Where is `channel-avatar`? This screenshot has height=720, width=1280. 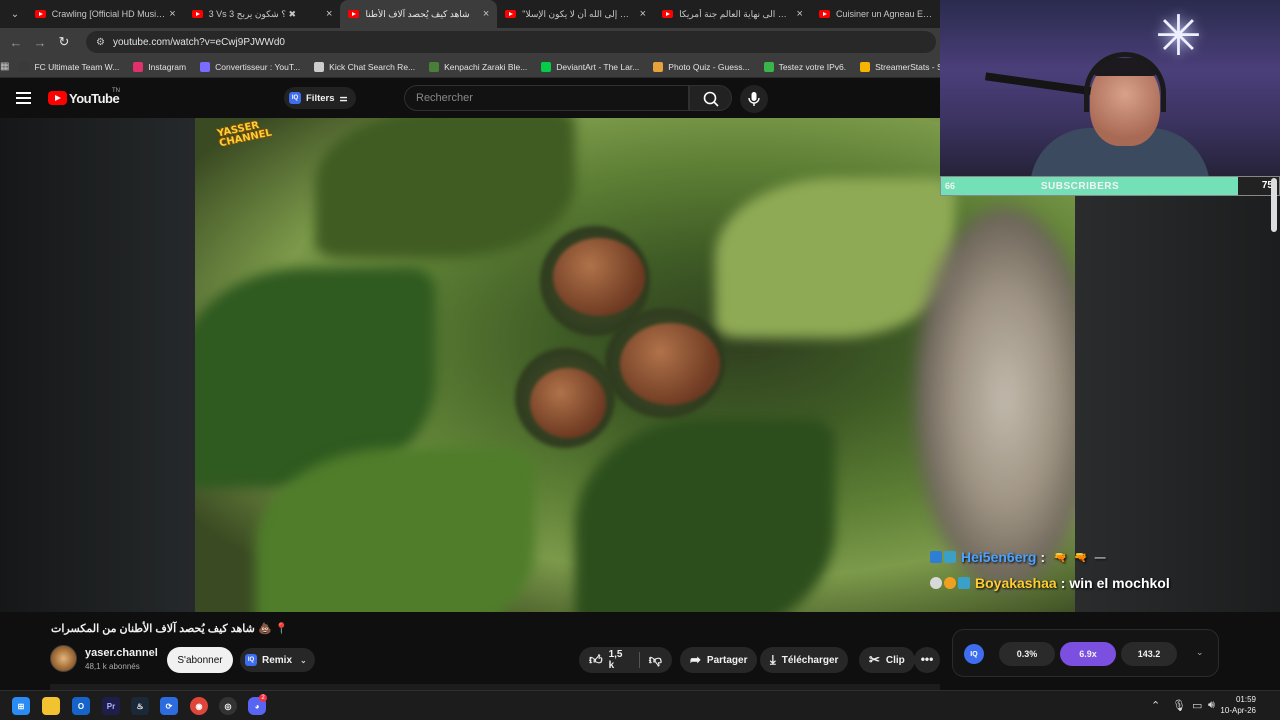
channel-avatar is located at coordinates (63, 658).